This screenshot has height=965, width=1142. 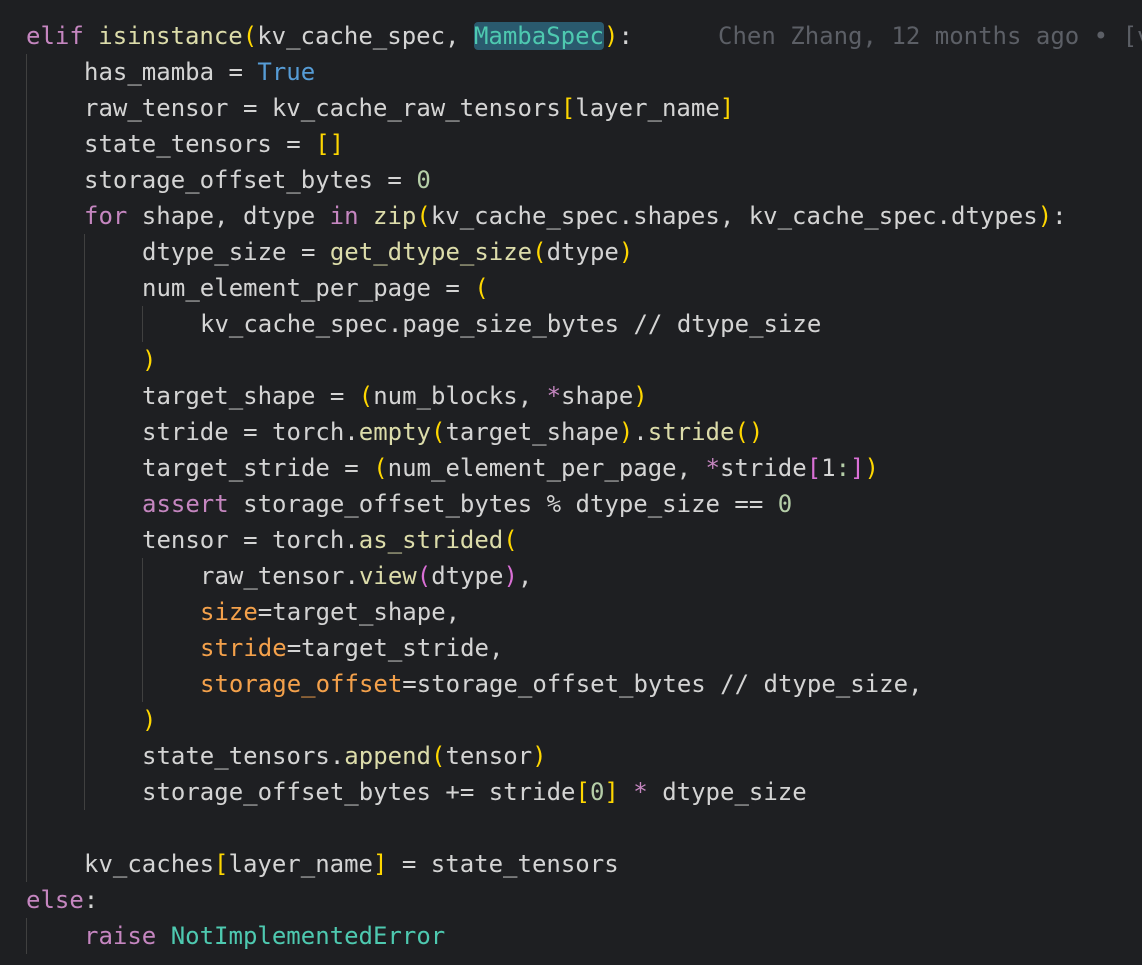 What do you see at coordinates (597, 396) in the screenshot?
I see `code-token: shape` at bounding box center [597, 396].